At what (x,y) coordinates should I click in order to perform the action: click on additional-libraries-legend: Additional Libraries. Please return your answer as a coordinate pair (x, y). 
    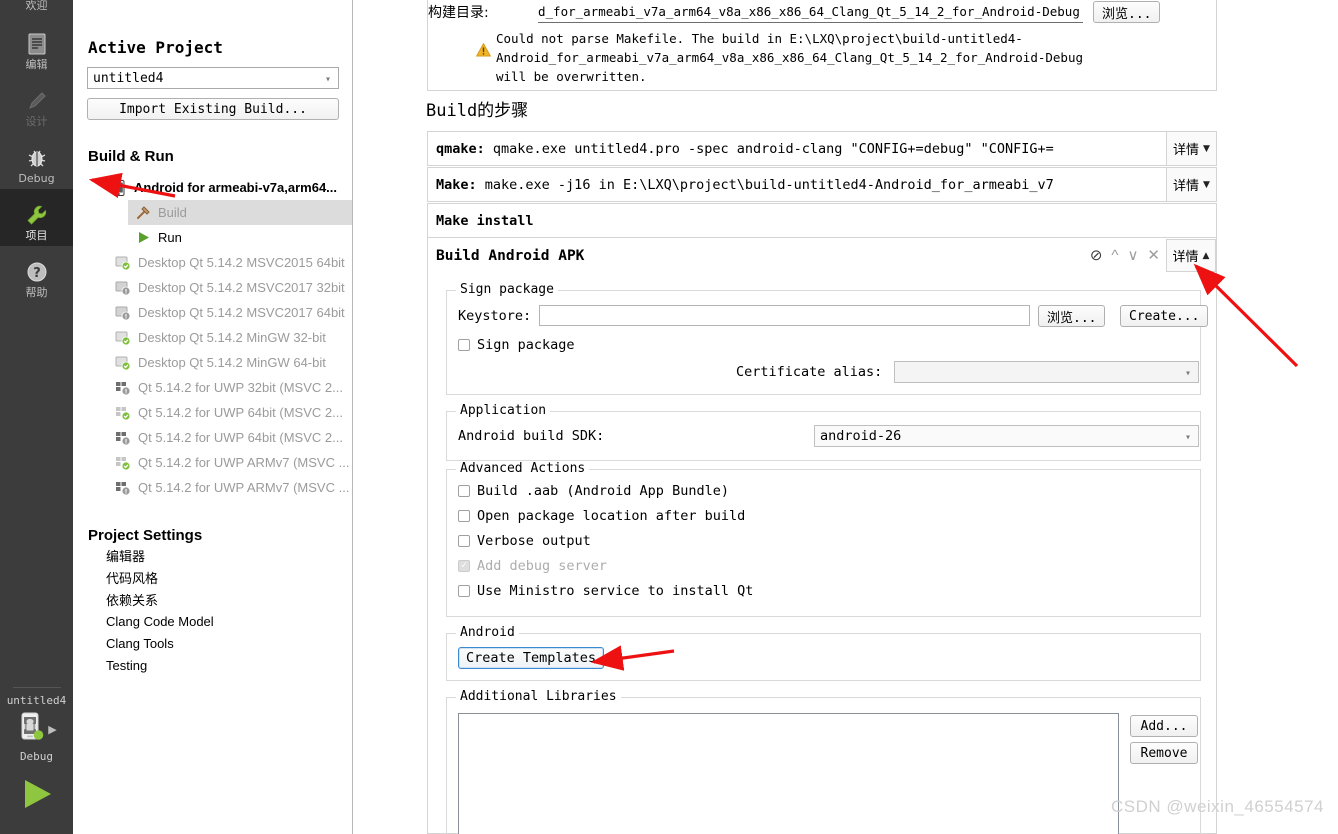
    Looking at the image, I should click on (538, 696).